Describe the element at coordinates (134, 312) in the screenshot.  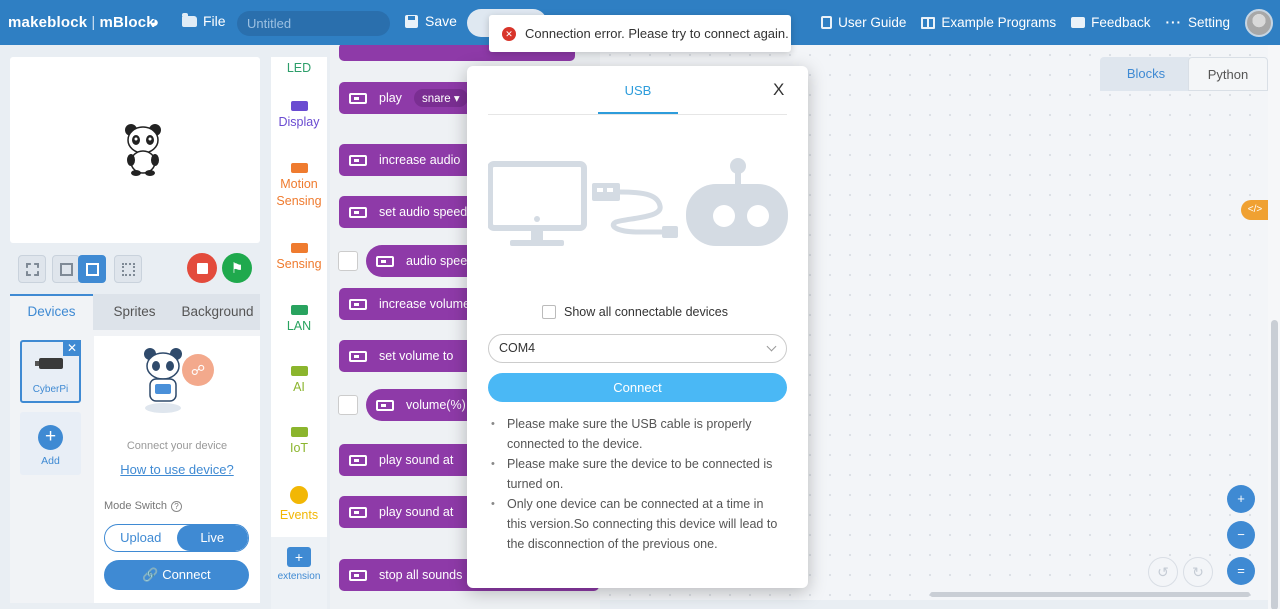
I see `tab-sprites: Sprites` at that location.